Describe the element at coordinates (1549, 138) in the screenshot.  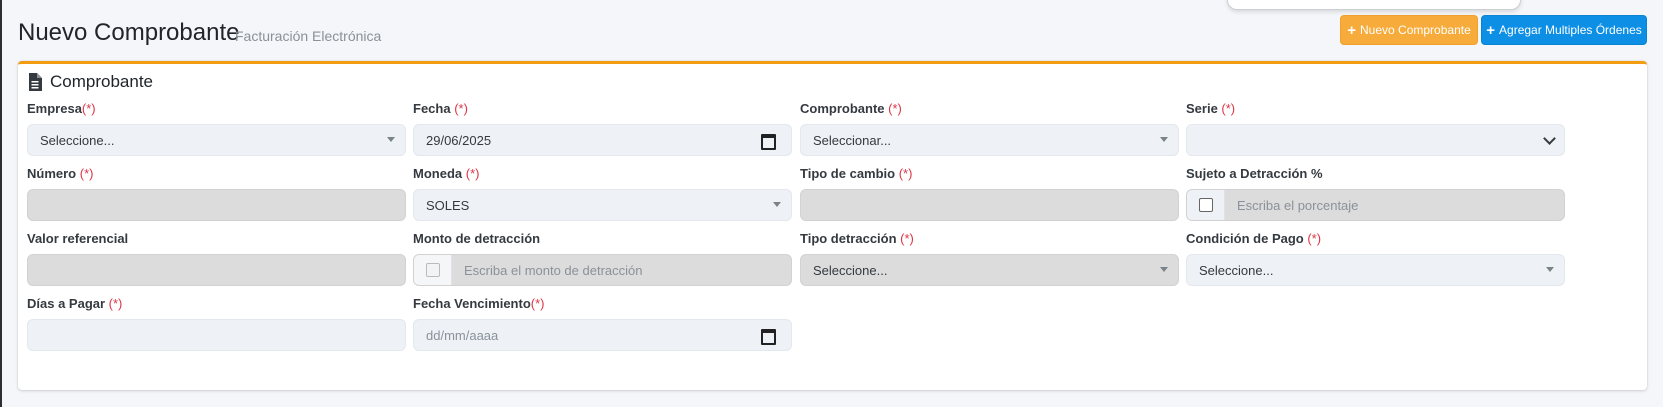
I see `chevron-down-icon` at that location.